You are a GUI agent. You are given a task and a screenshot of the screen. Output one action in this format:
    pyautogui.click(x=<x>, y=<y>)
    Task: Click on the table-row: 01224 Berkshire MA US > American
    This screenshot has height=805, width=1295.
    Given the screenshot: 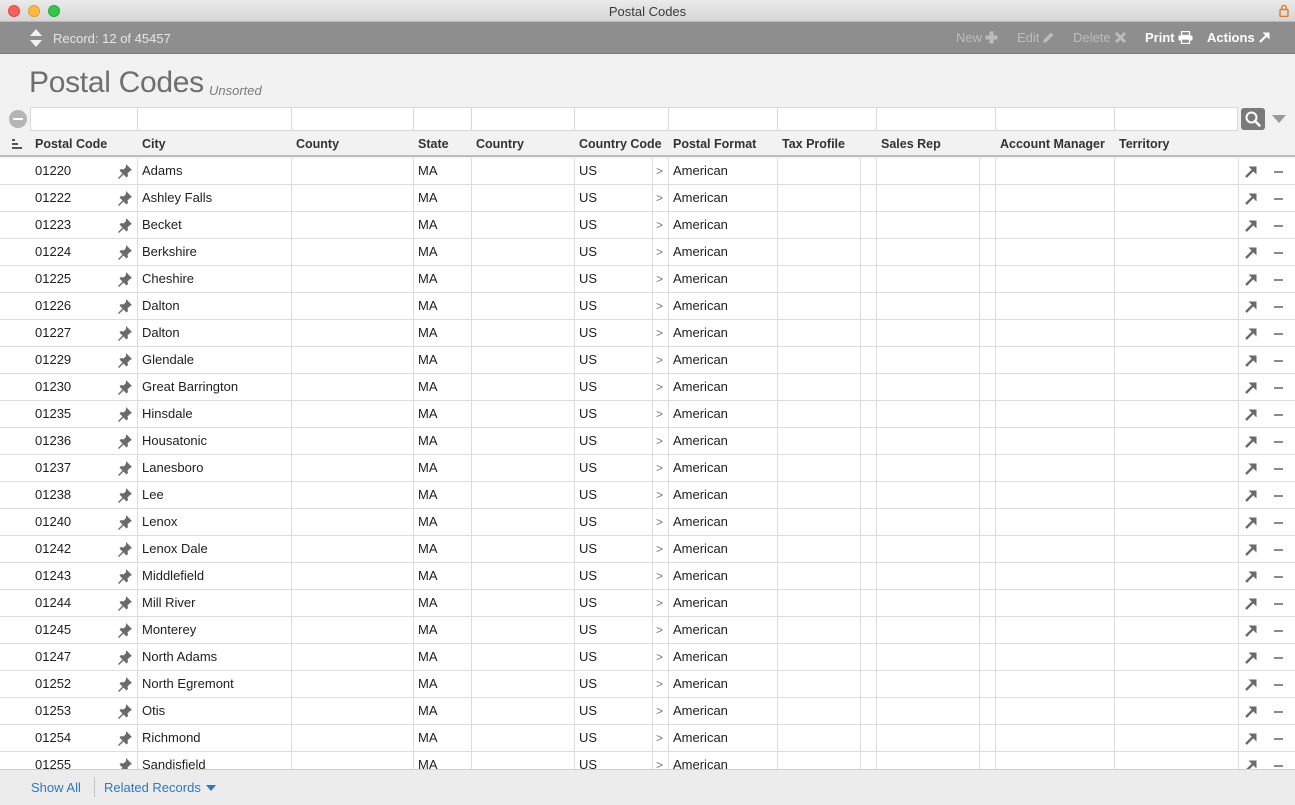 What is the action you would take?
    pyautogui.click(x=647, y=252)
    